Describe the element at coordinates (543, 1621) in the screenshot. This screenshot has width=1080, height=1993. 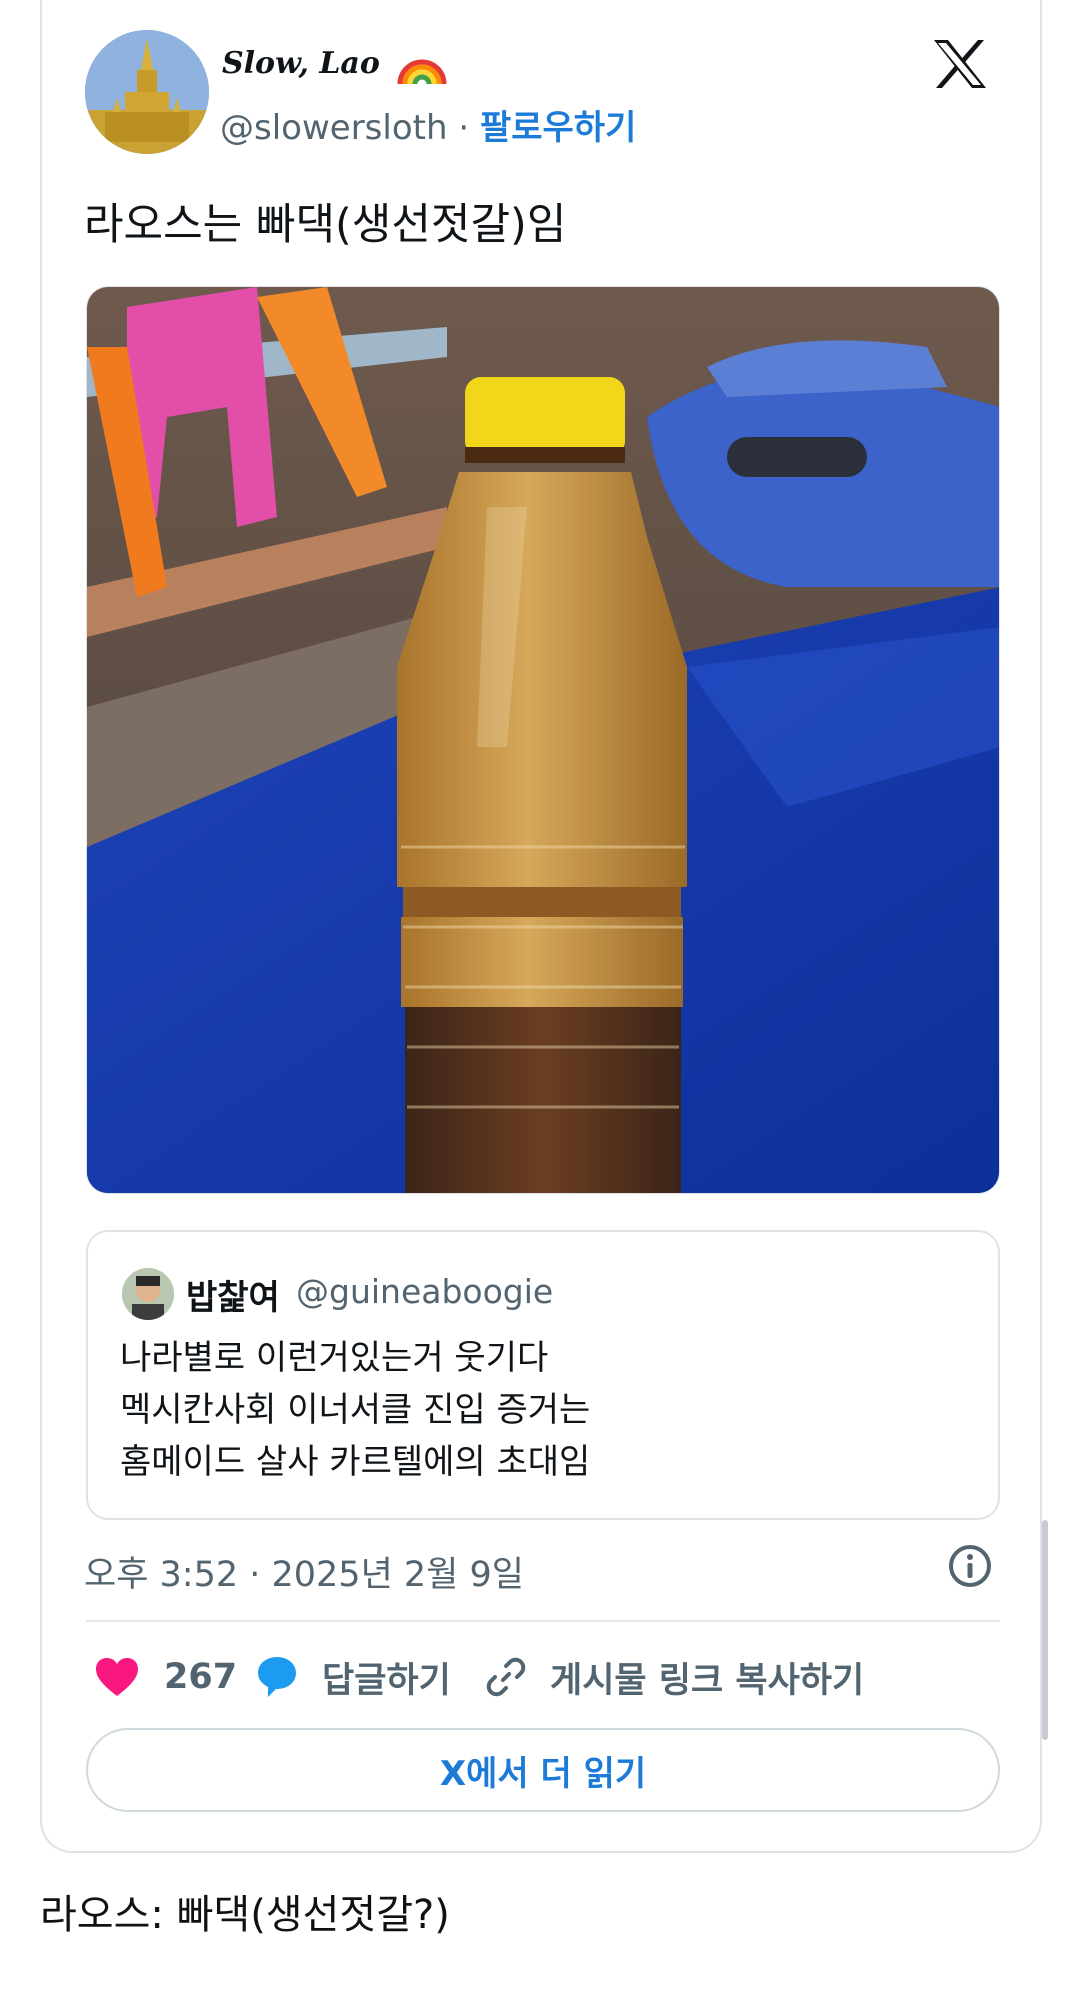
I see `divider` at that location.